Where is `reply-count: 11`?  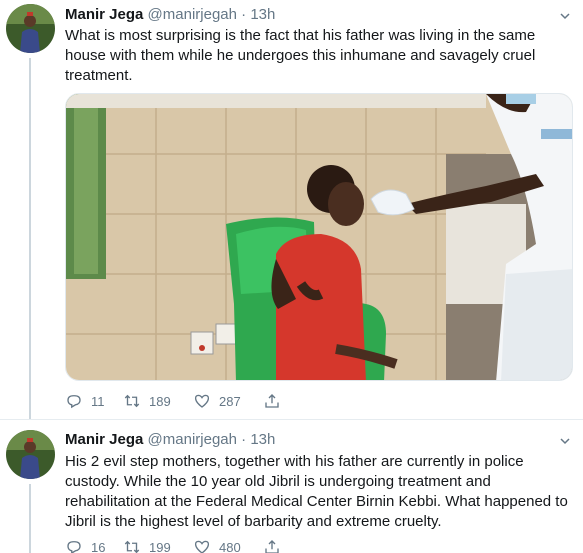 reply-count: 11 is located at coordinates (98, 401).